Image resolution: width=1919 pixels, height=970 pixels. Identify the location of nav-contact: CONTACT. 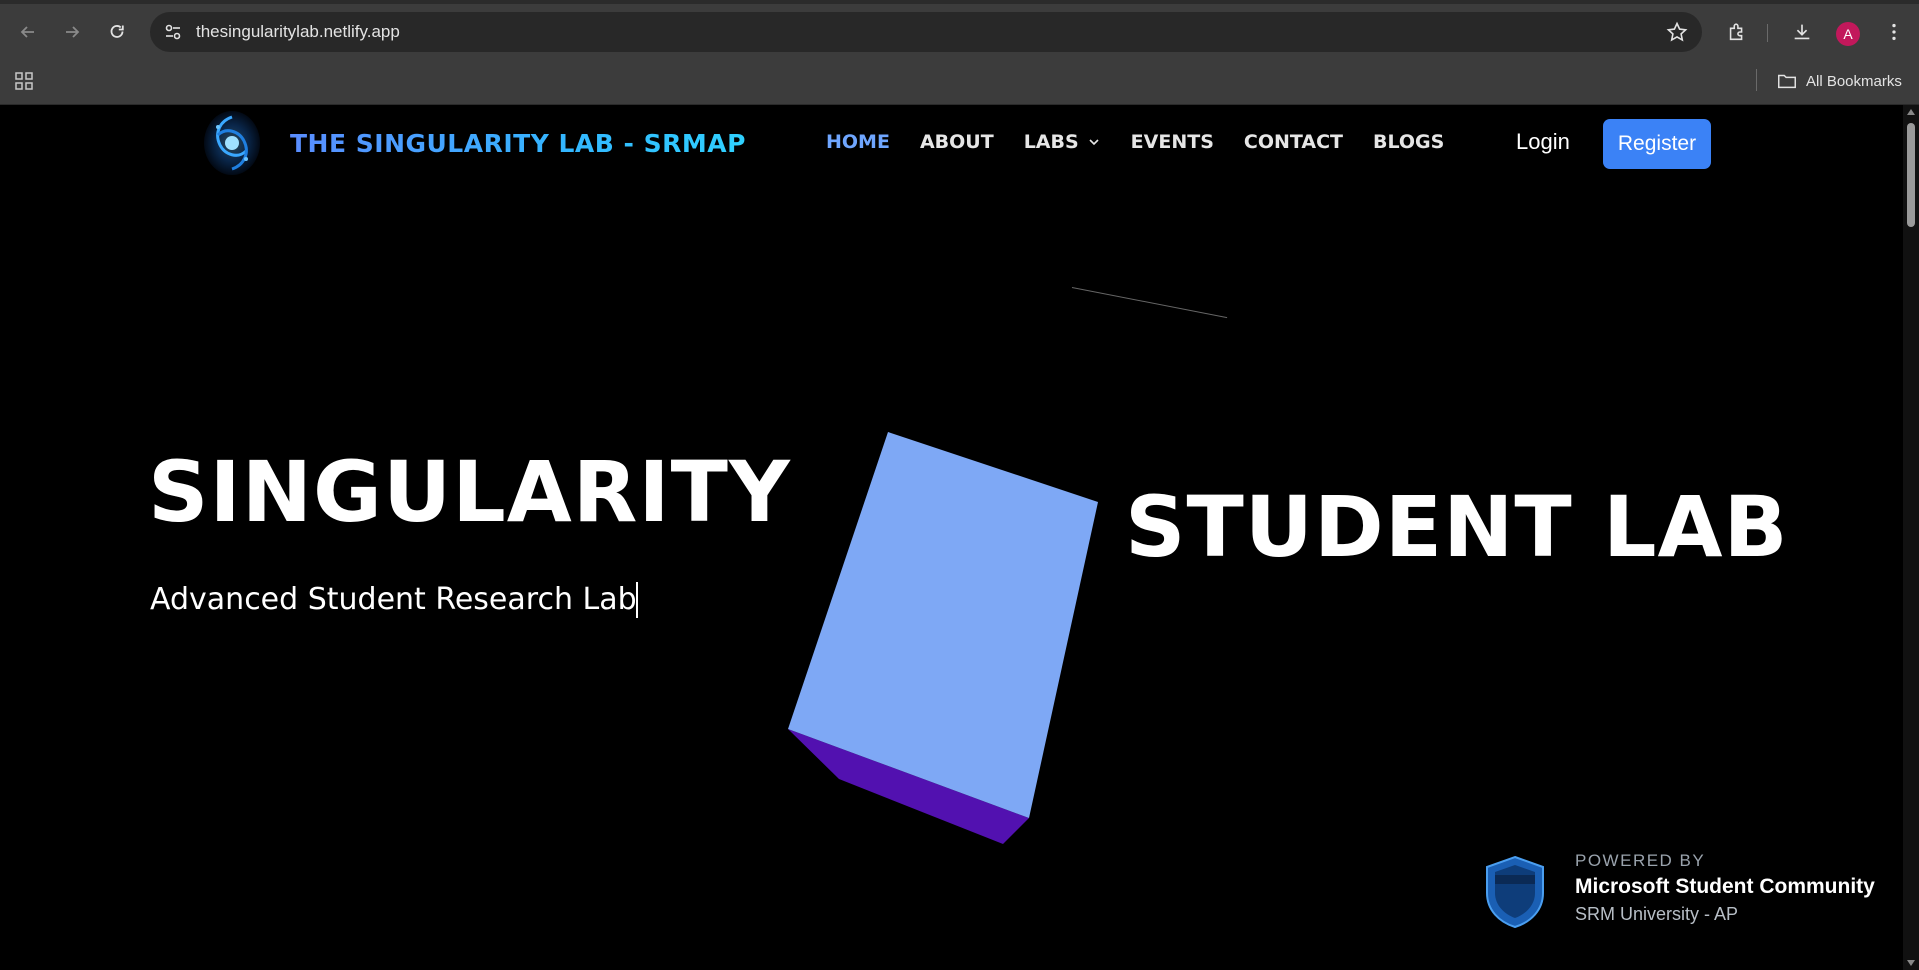
(1293, 142).